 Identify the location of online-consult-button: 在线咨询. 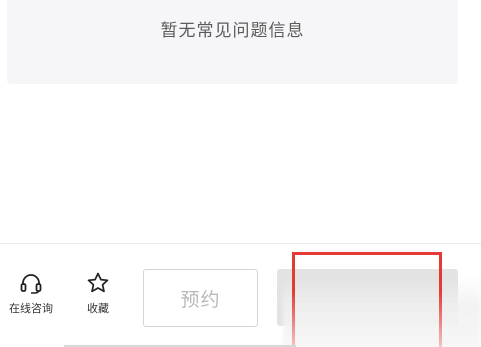
(31, 297).